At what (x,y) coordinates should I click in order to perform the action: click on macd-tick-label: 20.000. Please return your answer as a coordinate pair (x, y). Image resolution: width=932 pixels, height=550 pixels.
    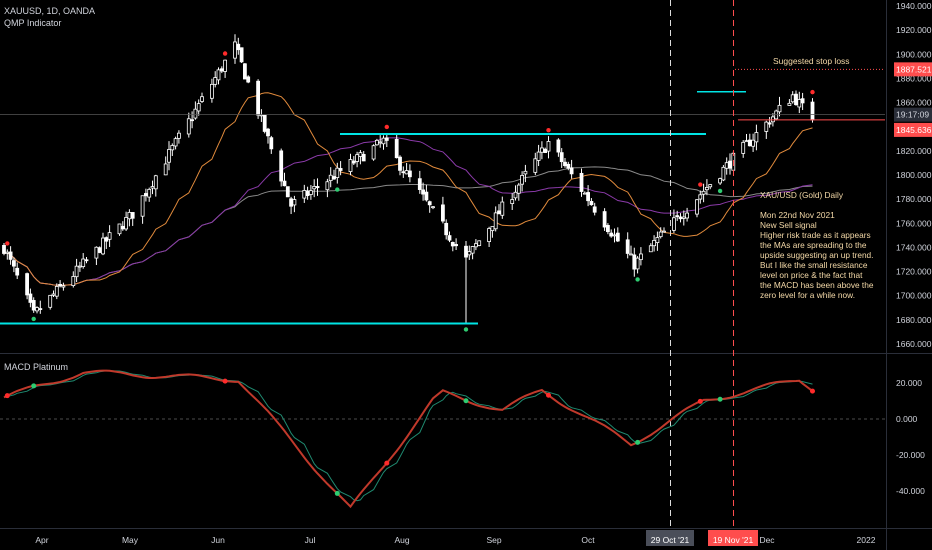
    Looking at the image, I should click on (909, 383).